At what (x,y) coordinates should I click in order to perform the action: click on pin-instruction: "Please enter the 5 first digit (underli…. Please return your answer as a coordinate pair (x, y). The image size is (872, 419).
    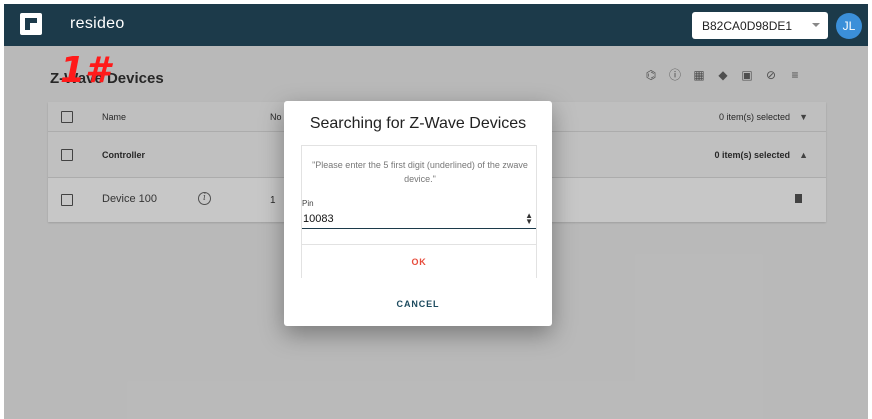
    Looking at the image, I should click on (420, 172).